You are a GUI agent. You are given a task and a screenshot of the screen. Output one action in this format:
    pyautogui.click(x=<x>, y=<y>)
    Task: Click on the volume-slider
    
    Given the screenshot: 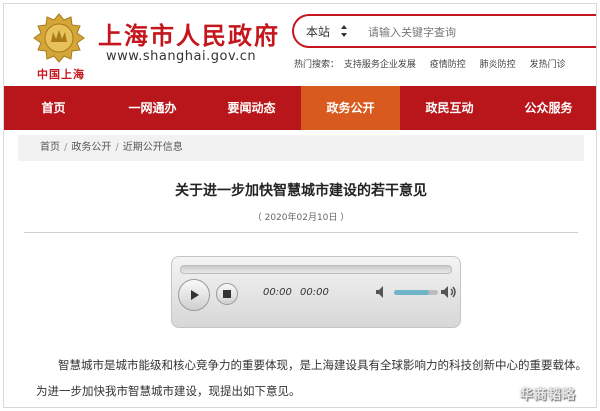 What is the action you would take?
    pyautogui.click(x=416, y=292)
    